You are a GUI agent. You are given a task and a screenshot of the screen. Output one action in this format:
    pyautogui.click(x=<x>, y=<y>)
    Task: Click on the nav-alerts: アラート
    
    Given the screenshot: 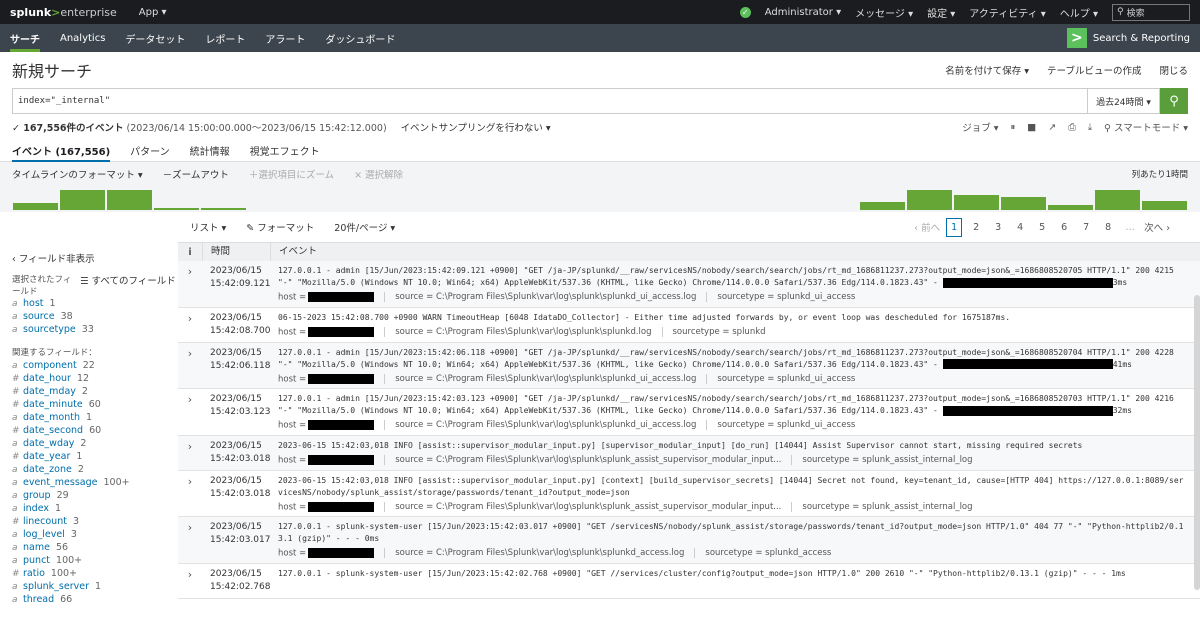 What is the action you would take?
    pyautogui.click(x=285, y=38)
    